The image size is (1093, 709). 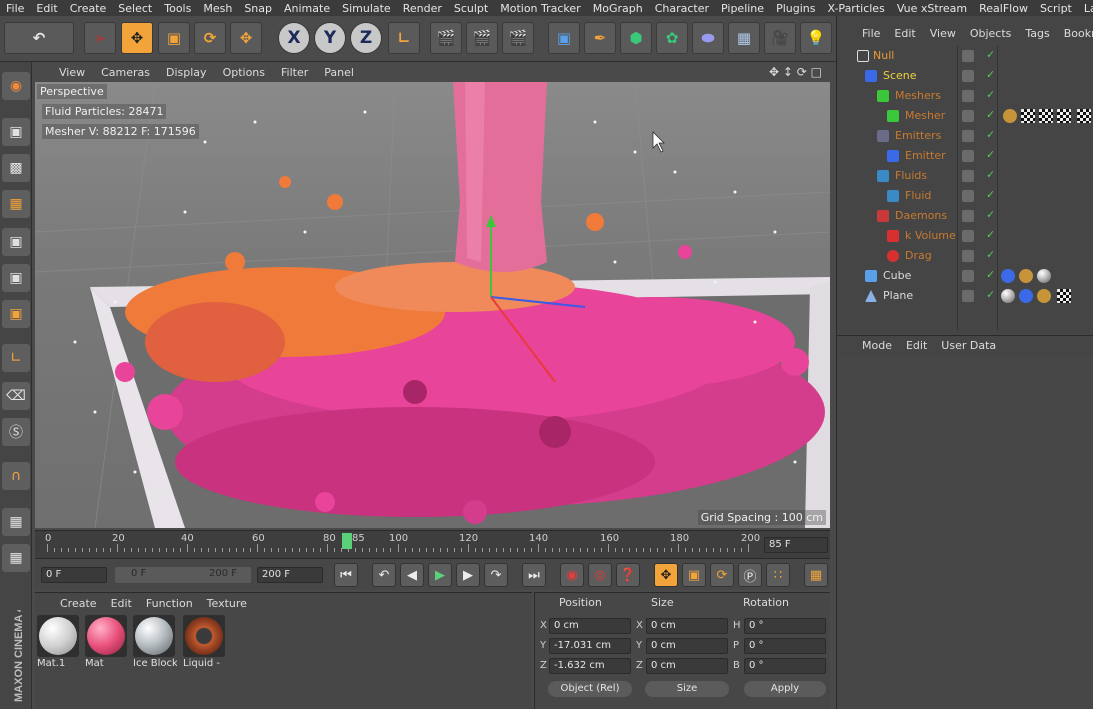 I want to click on menu-file: File, so click(x=15, y=8).